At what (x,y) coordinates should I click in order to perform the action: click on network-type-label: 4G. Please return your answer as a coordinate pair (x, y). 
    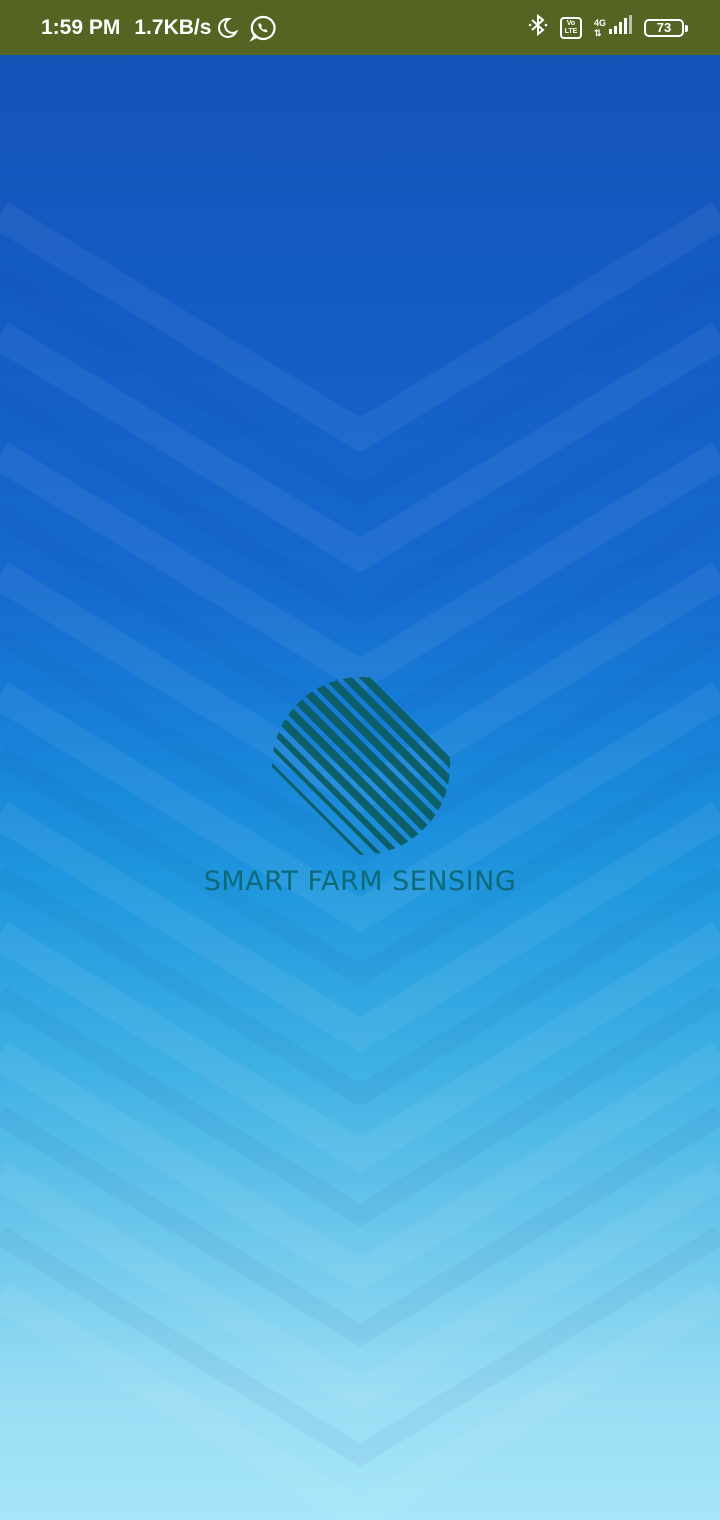
    Looking at the image, I should click on (599, 22).